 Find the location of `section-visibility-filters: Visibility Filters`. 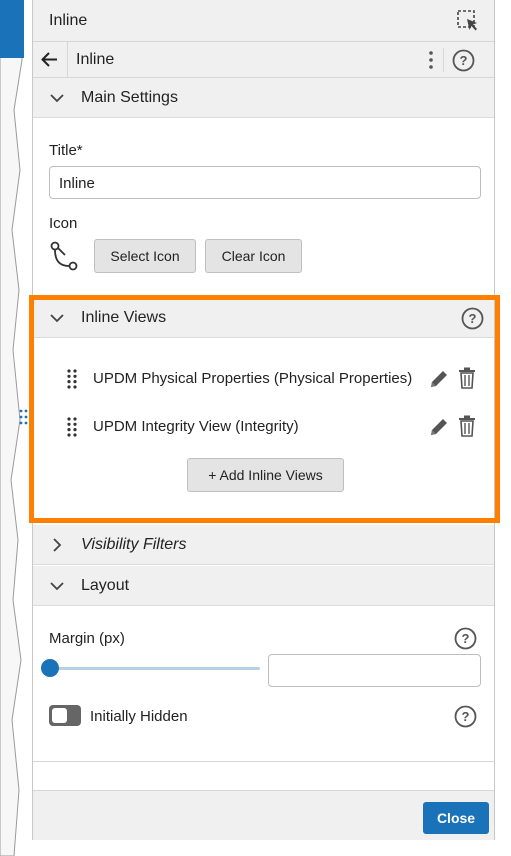

section-visibility-filters: Visibility Filters is located at coordinates (263, 545).